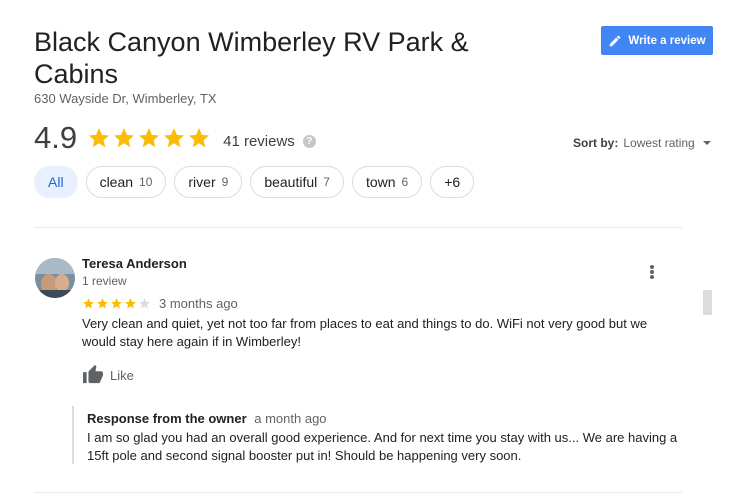  What do you see at coordinates (122, 375) in the screenshot?
I see `like-label: Like` at bounding box center [122, 375].